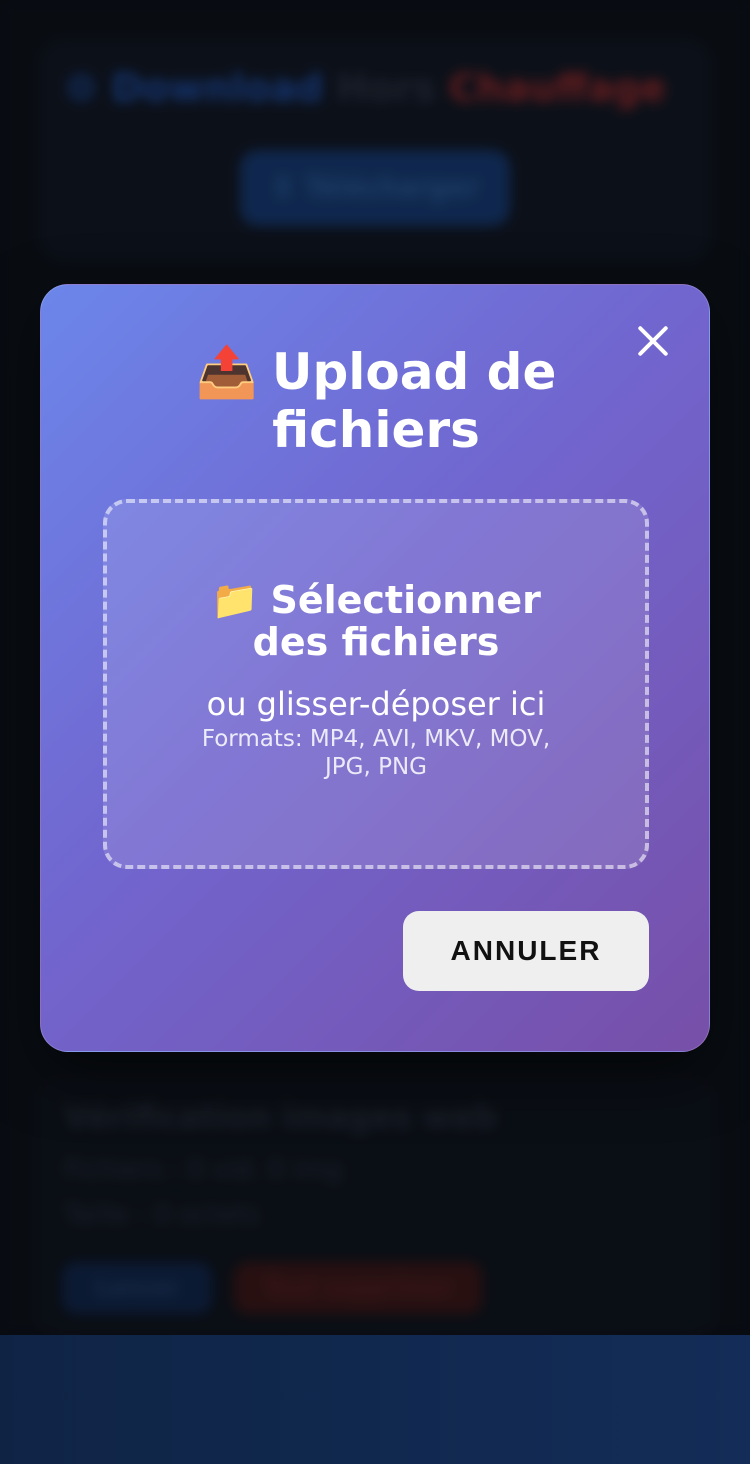  I want to click on close-icon, so click(653, 341).